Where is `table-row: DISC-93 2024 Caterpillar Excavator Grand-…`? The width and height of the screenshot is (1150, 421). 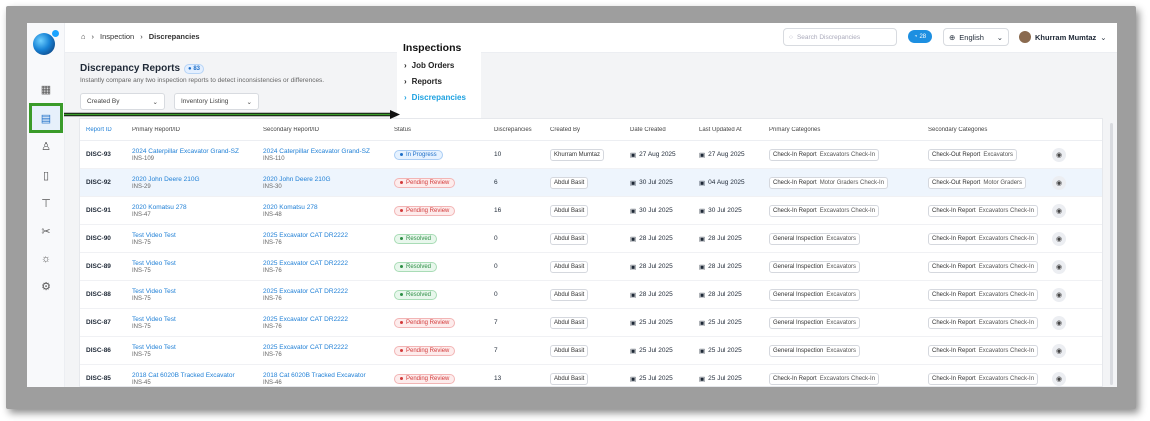
table-row: DISC-93 2024 Caterpillar Excavator Grand-… is located at coordinates (591, 155).